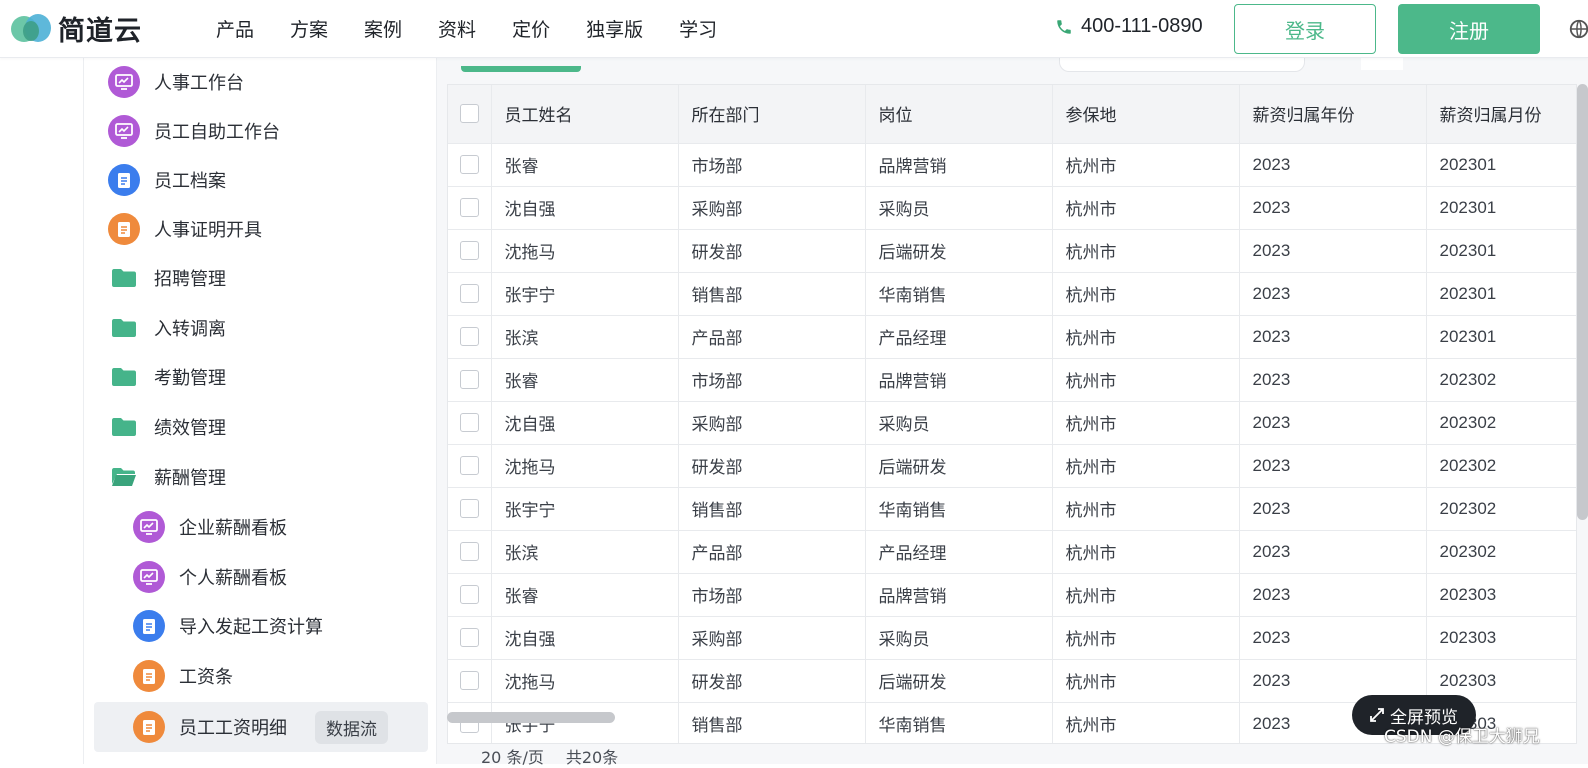 Image resolution: width=1588 pixels, height=768 pixels. Describe the element at coordinates (772, 208) in the screenshot. I see `cell-department: 采购部` at that location.